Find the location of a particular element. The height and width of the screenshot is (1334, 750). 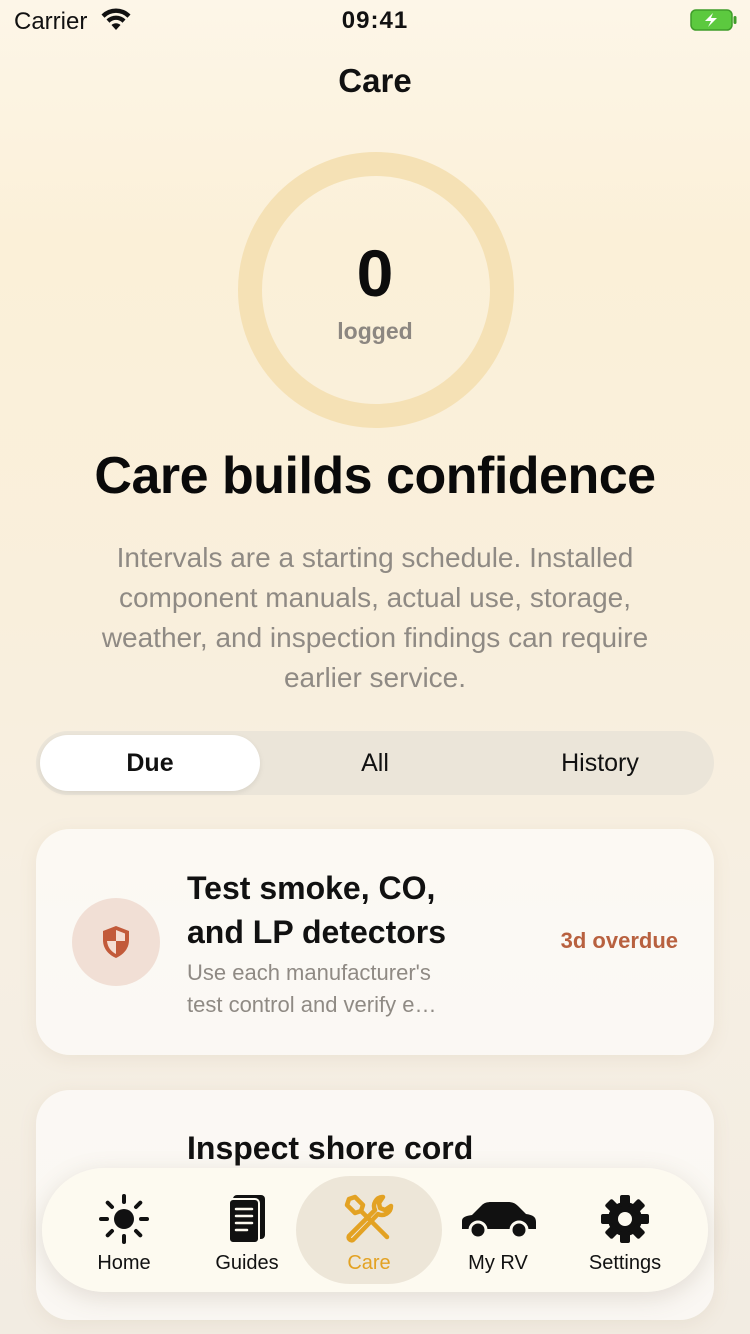

subtext-line: component manuals, actual use, storage, is located at coordinates (375, 597).